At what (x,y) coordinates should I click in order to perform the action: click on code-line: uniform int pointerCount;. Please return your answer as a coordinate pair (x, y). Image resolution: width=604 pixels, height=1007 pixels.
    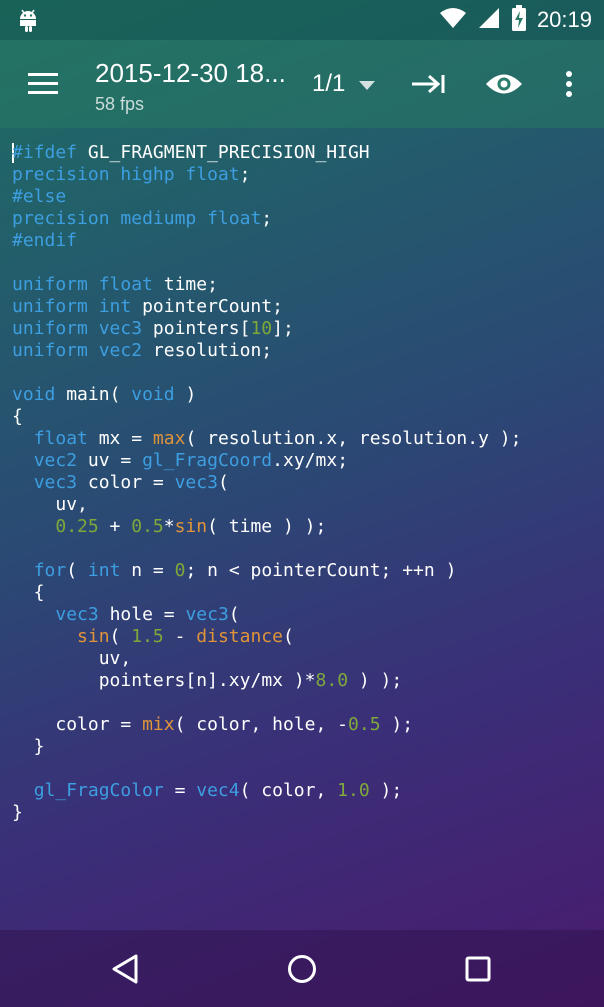
    Looking at the image, I should click on (266, 307).